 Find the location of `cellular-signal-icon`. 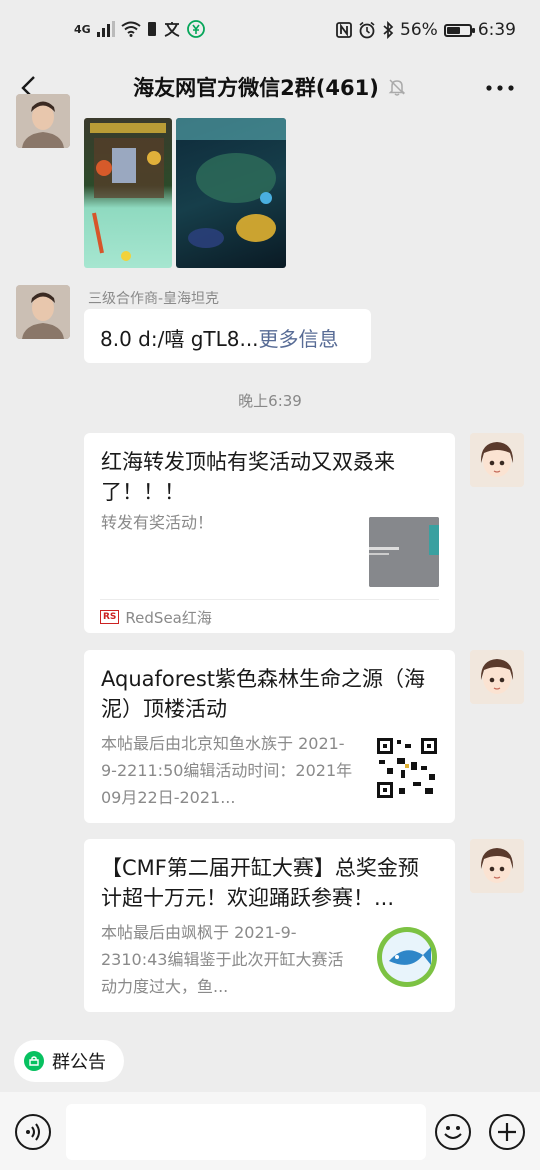

cellular-signal-icon is located at coordinates (105, 29).